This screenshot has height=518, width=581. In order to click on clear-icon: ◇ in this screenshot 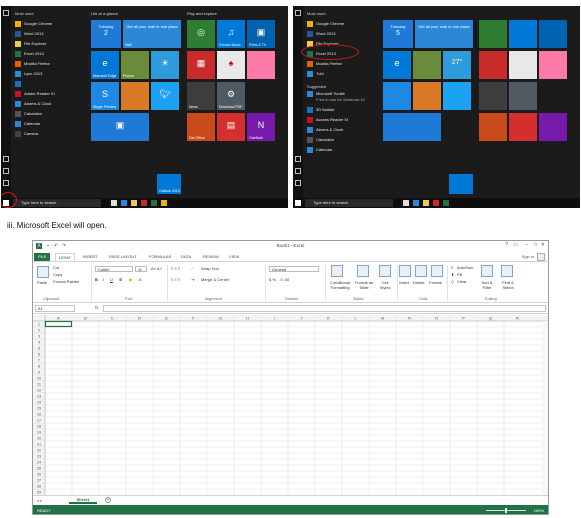, I will do `click(452, 281)`.